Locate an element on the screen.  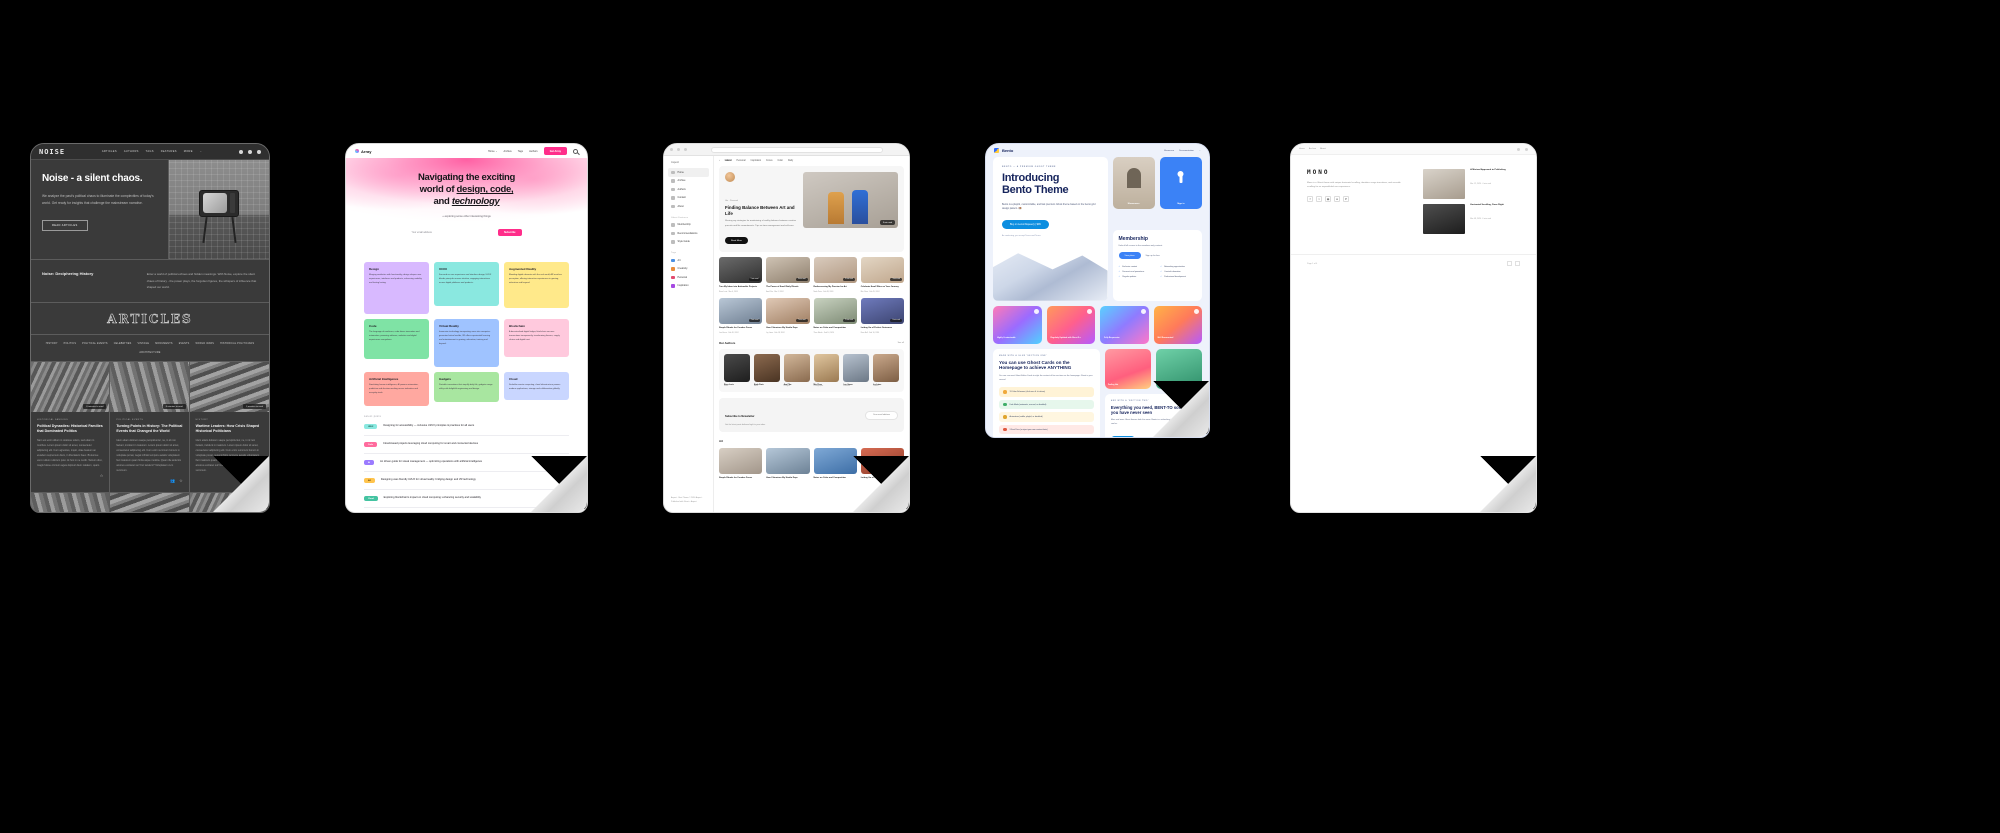
post-card: How I Structure My Studio Days is located at coordinates (788, 464).